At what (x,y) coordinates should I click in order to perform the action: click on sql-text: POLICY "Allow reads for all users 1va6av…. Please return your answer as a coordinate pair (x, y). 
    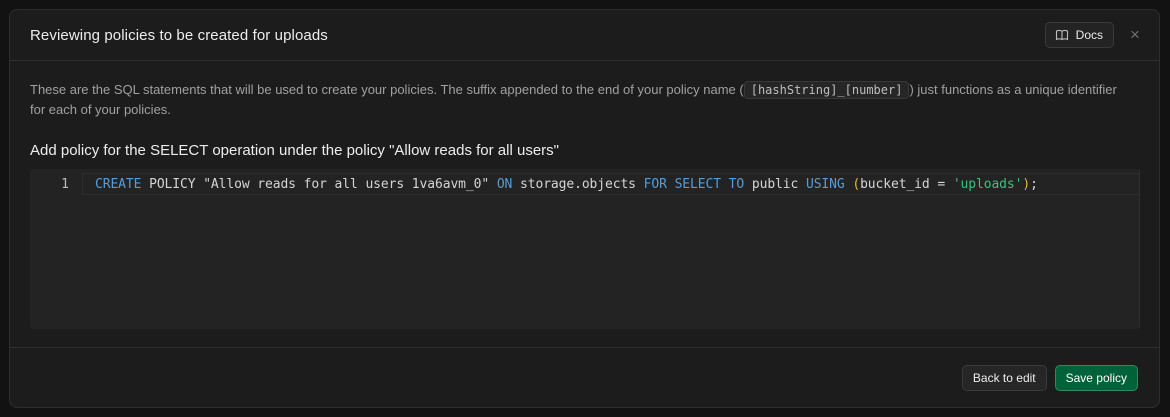
    Looking at the image, I should click on (319, 184).